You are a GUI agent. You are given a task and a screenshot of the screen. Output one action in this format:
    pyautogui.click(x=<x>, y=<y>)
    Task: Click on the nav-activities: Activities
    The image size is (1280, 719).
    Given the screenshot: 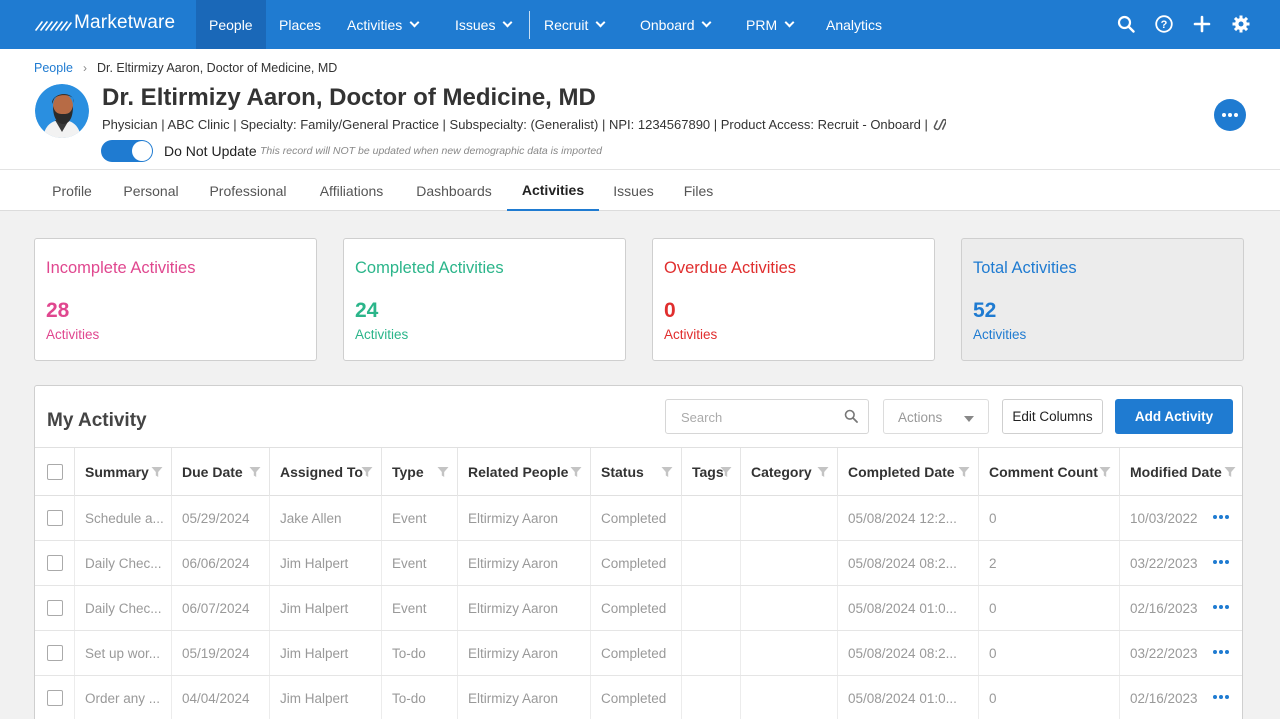 What is the action you would take?
    pyautogui.click(x=382, y=24)
    